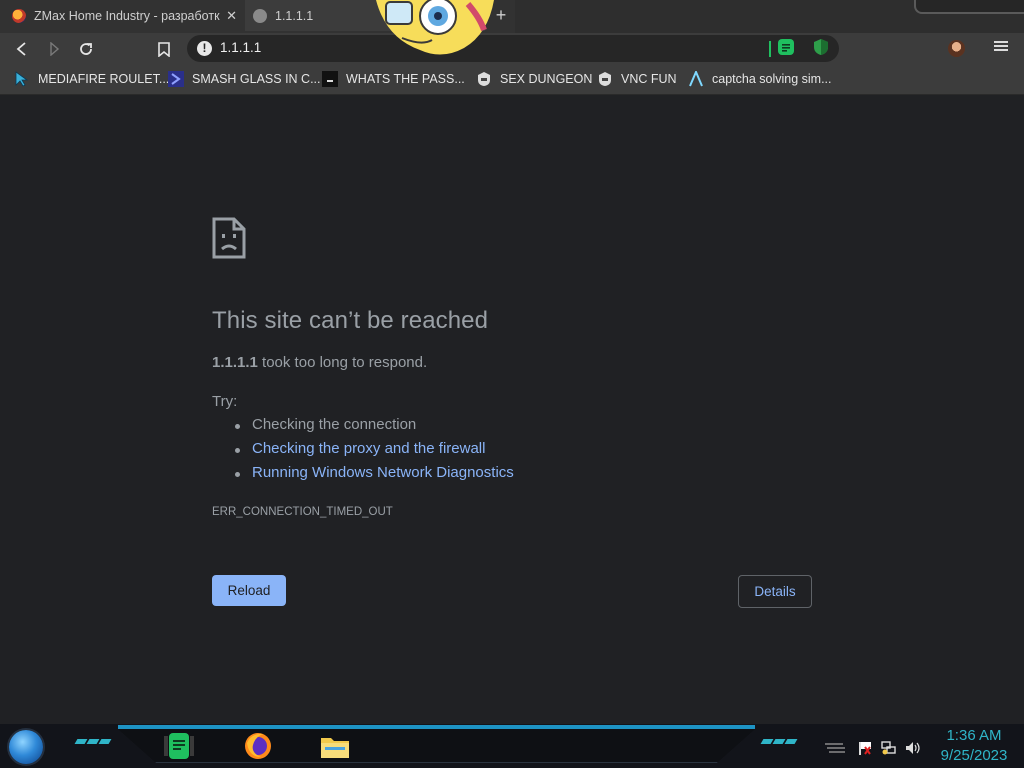 This screenshot has height=768, width=1024. I want to click on sad-document-icon, so click(229, 238).